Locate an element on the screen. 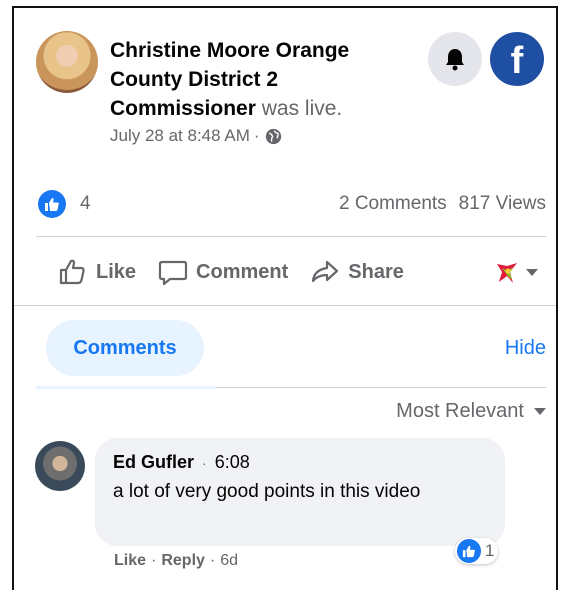 The width and height of the screenshot is (566, 590). hide-comments-link: Hide is located at coordinates (525, 348).